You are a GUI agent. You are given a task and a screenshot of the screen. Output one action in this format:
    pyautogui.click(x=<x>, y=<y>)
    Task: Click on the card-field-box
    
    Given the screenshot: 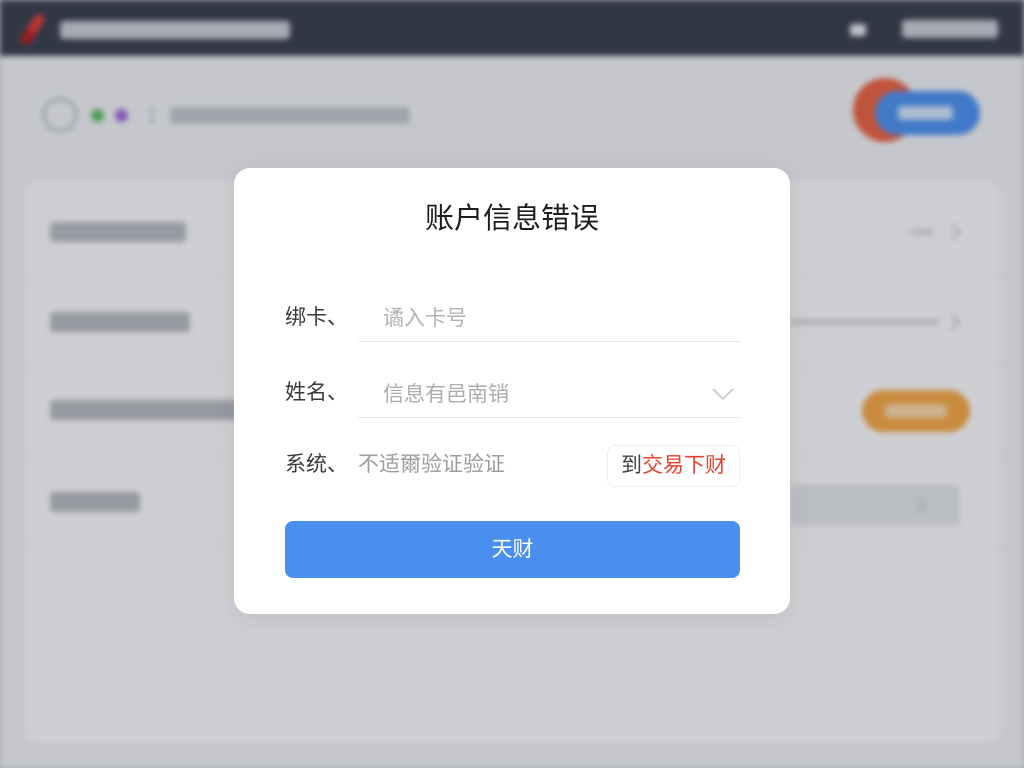 What is the action you would take?
    pyautogui.click(x=549, y=319)
    